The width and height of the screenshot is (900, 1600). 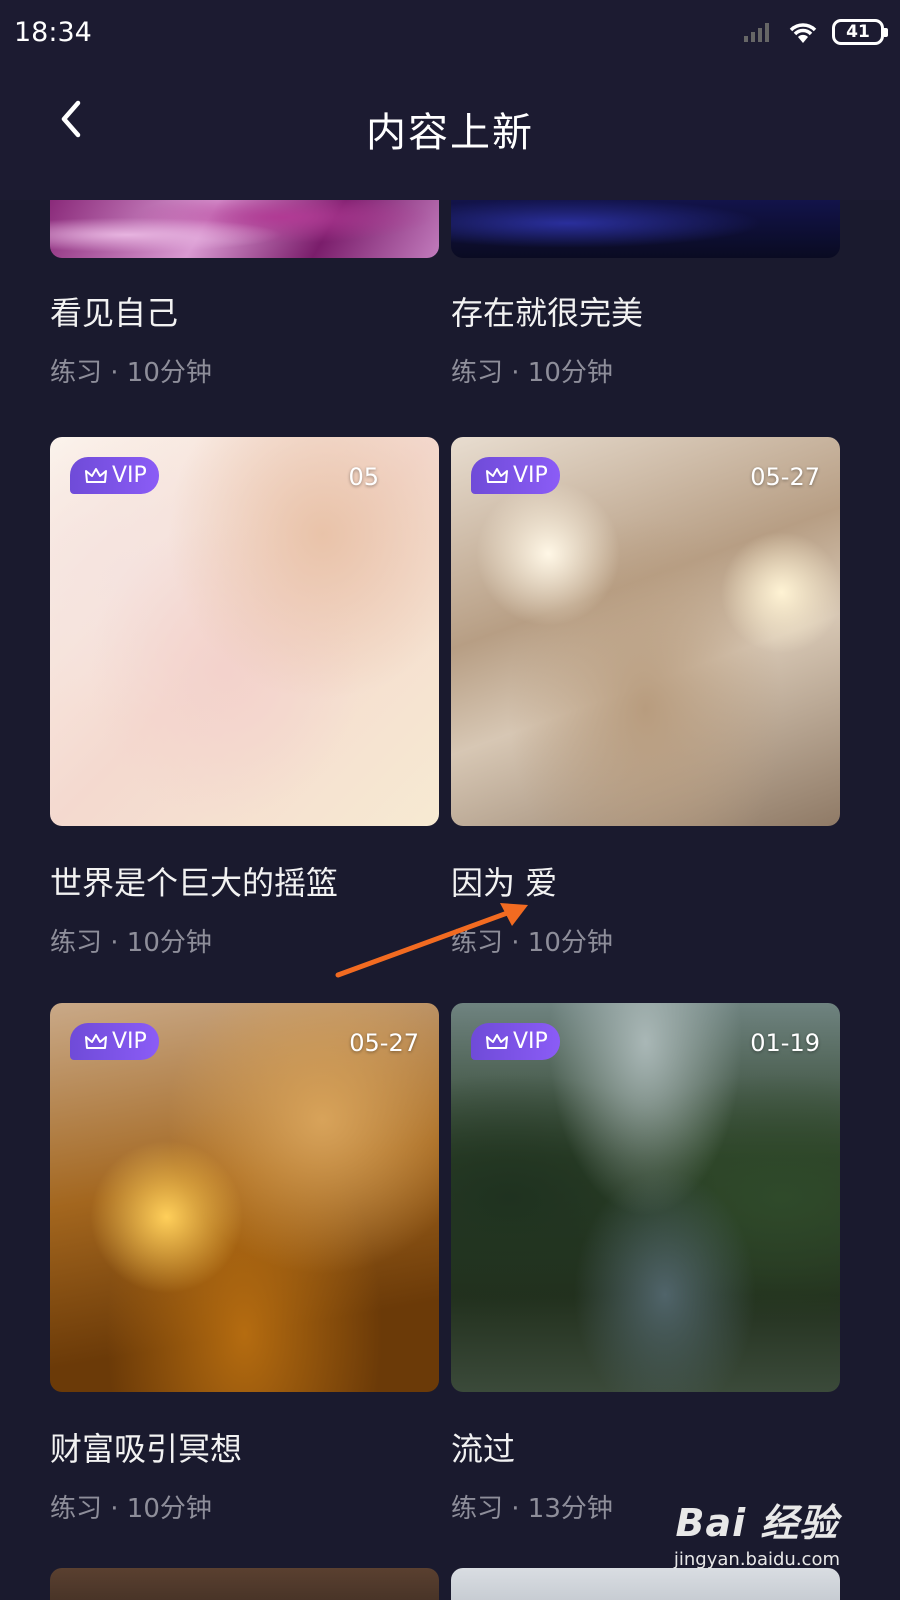 I want to click on card-thumbnail: VIP 01-19, so click(x=645, y=1197).